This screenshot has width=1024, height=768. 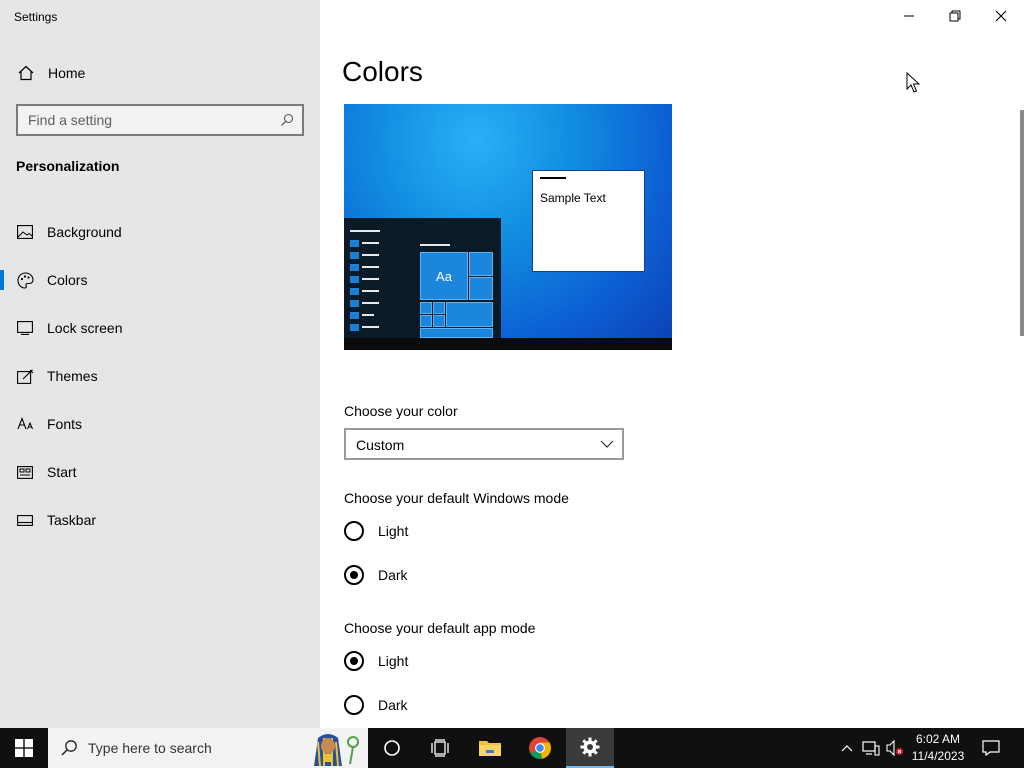 I want to click on close-icon, so click(x=1001, y=16).